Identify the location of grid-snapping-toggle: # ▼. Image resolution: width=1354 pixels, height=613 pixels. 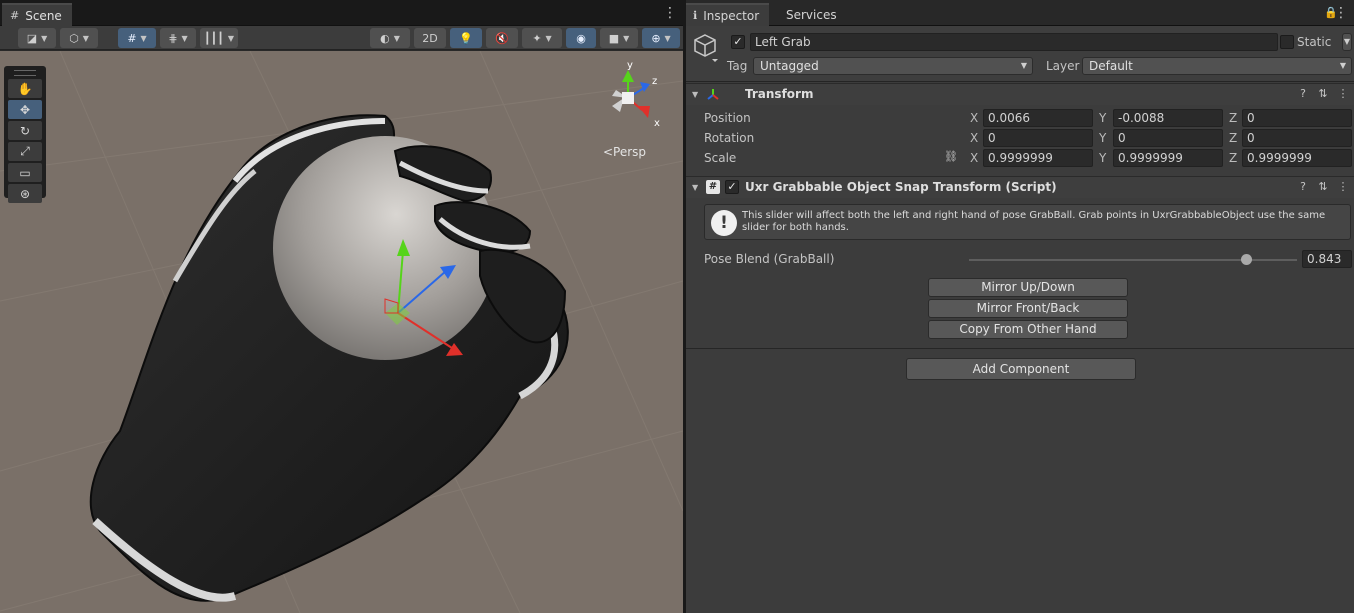
(137, 38).